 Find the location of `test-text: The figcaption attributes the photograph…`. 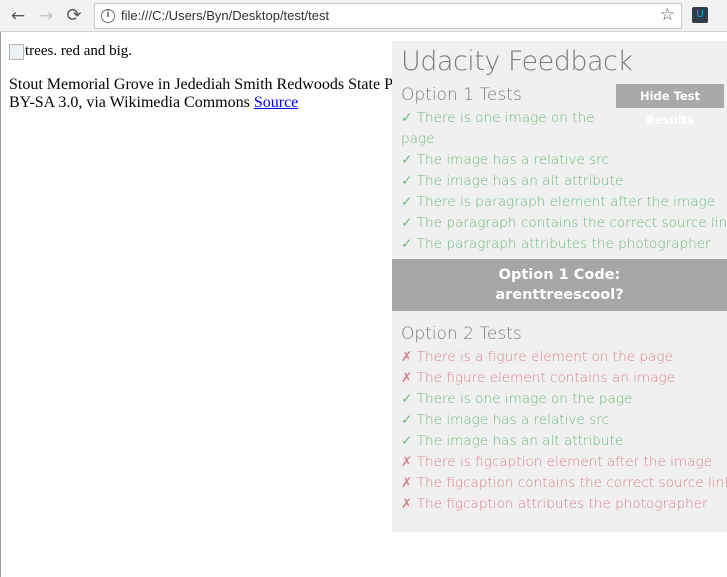

test-text: The figcaption attributes the photograph… is located at coordinates (562, 504).